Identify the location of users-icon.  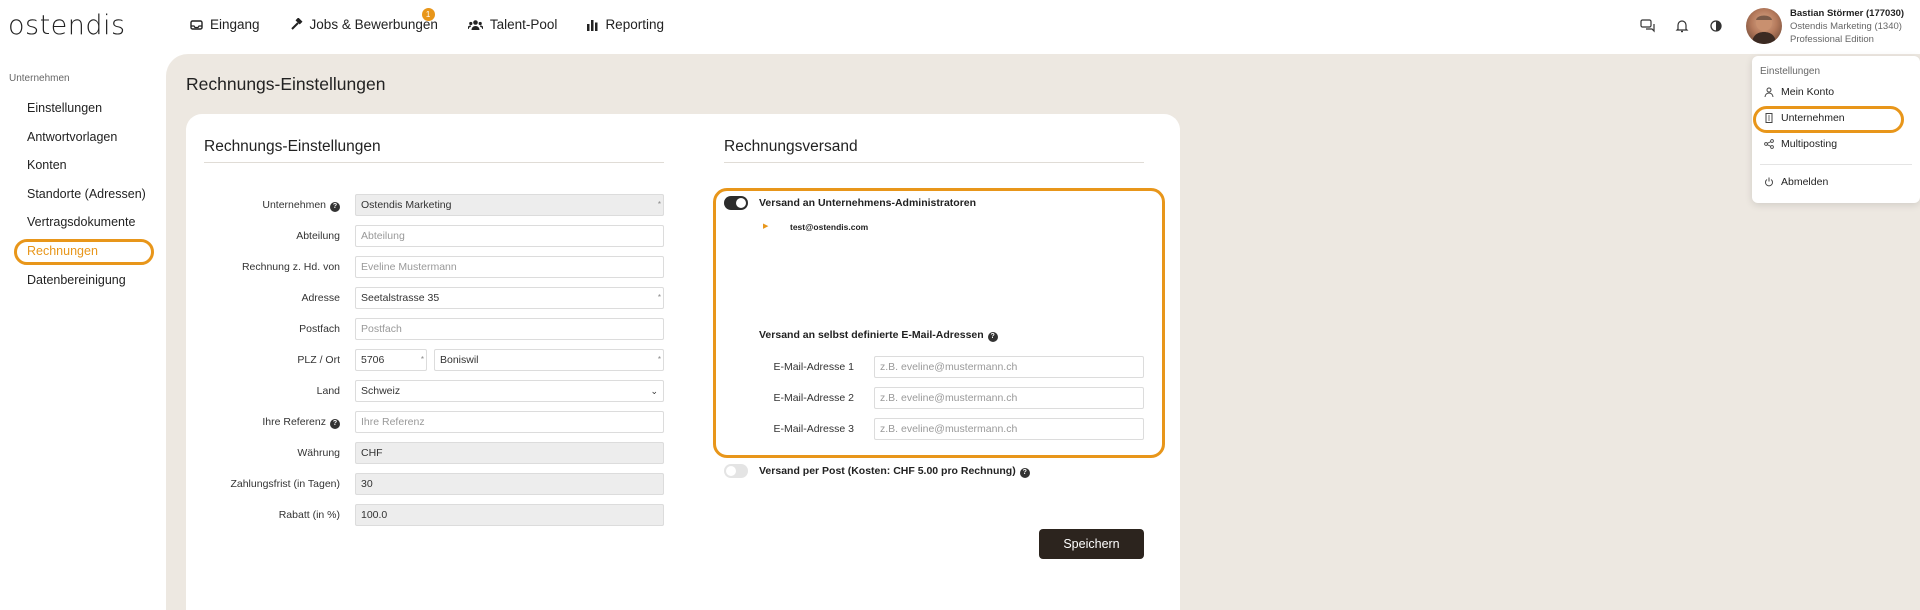
(475, 24).